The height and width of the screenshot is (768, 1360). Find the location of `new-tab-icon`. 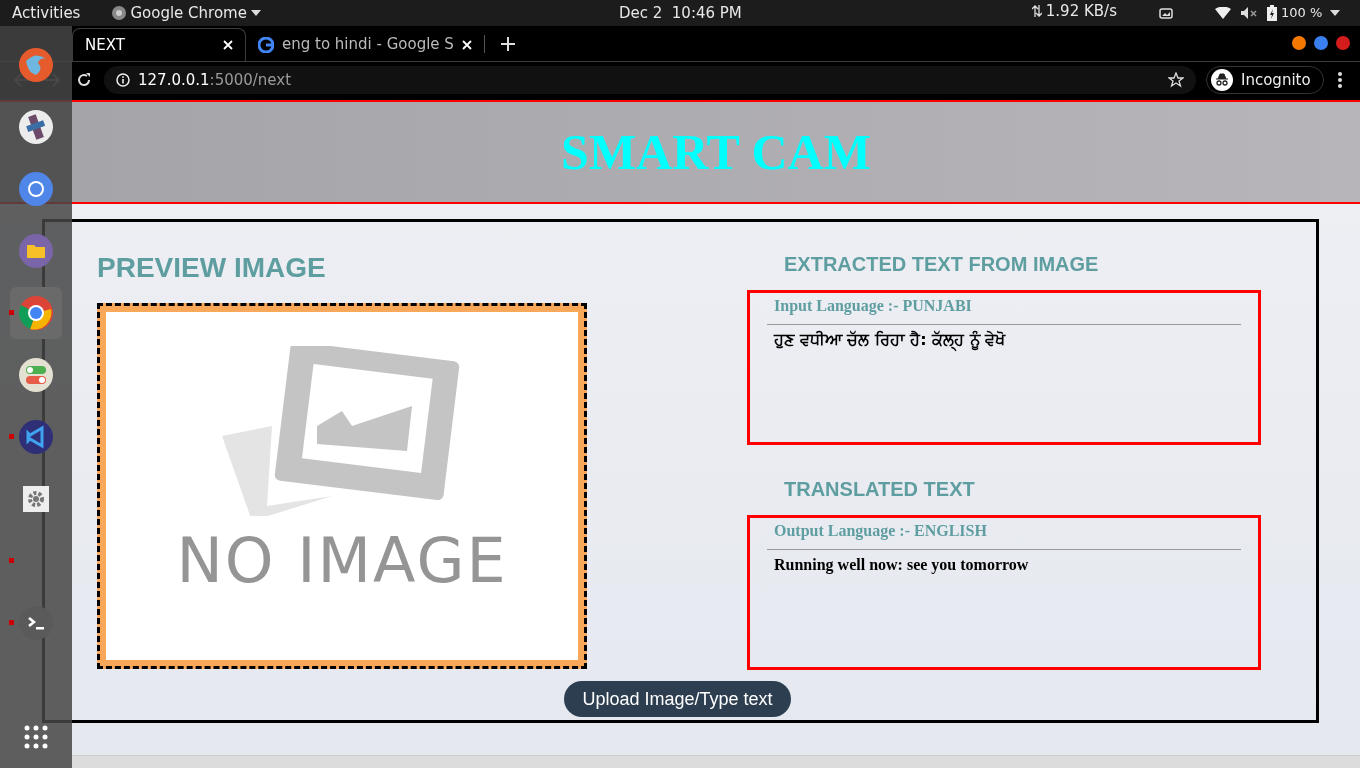

new-tab-icon is located at coordinates (508, 44).